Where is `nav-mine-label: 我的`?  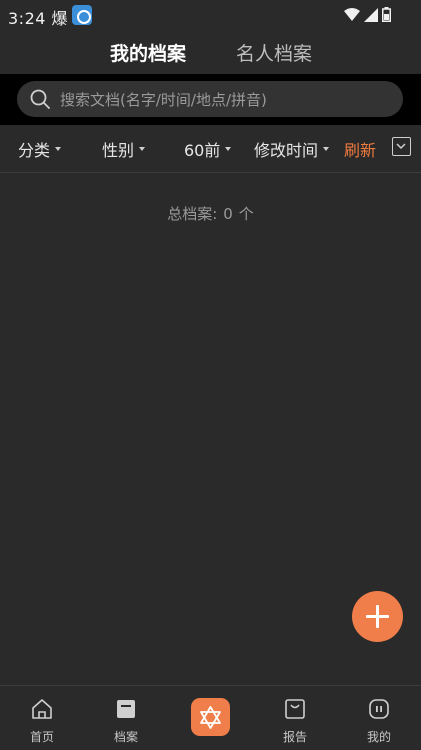
nav-mine-label: 我的 is located at coordinates (378, 737).